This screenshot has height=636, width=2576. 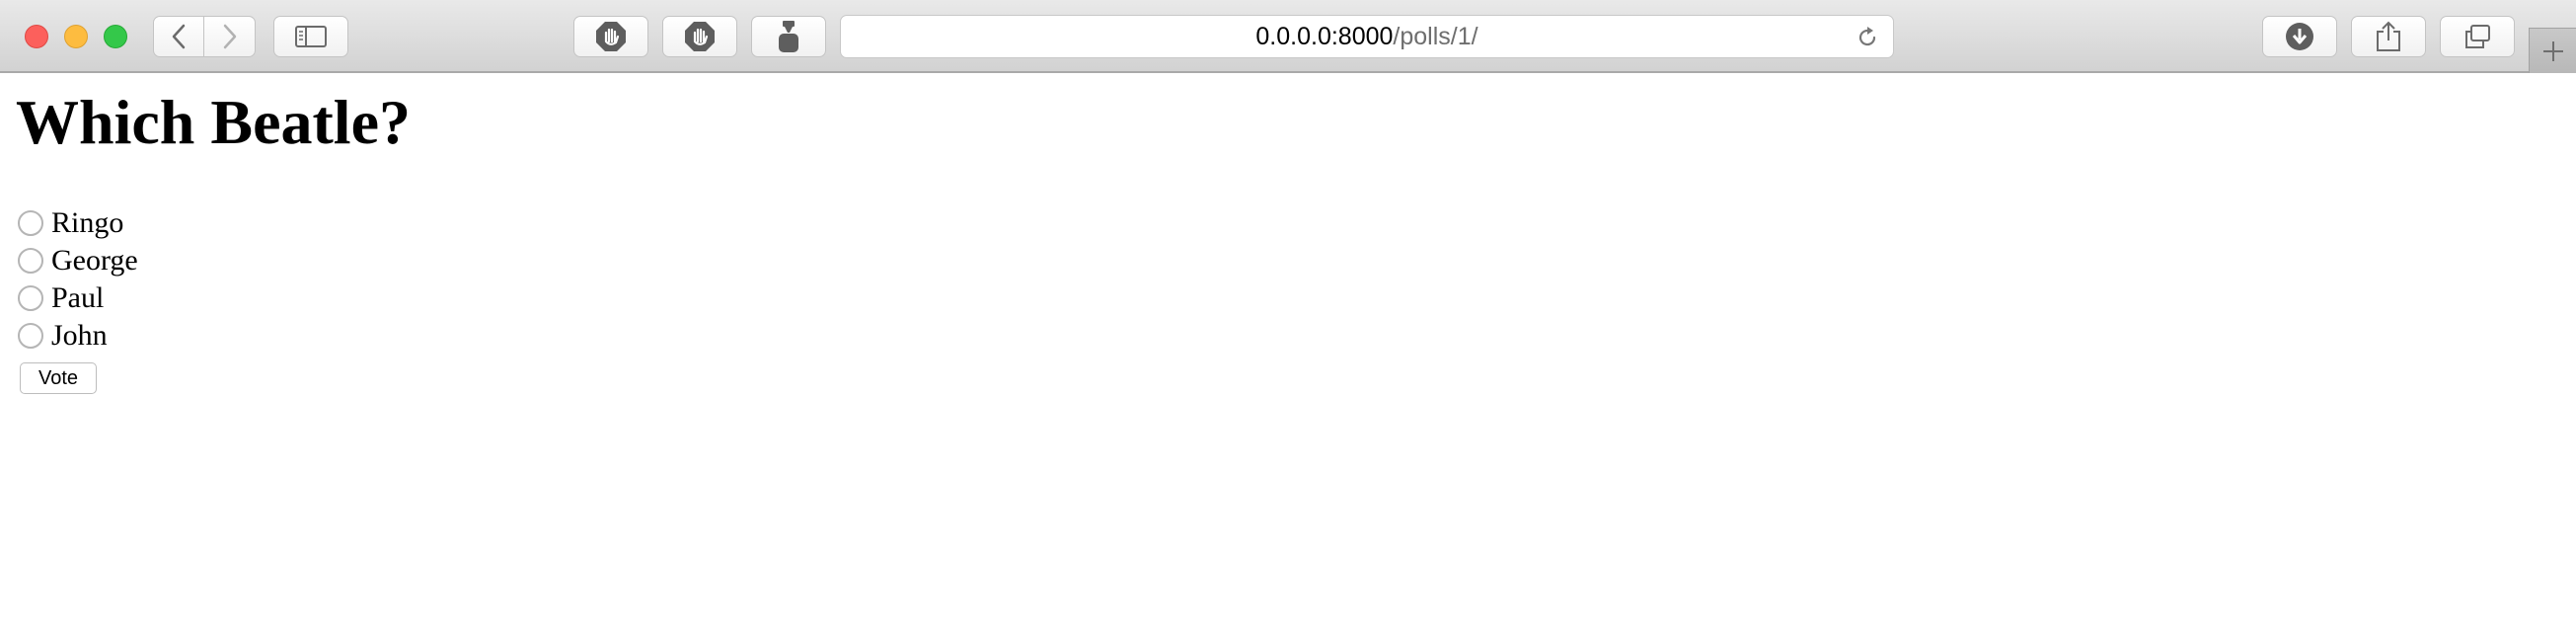 What do you see at coordinates (1324, 36) in the screenshot?
I see `url-host: 0.0.0.0:8000` at bounding box center [1324, 36].